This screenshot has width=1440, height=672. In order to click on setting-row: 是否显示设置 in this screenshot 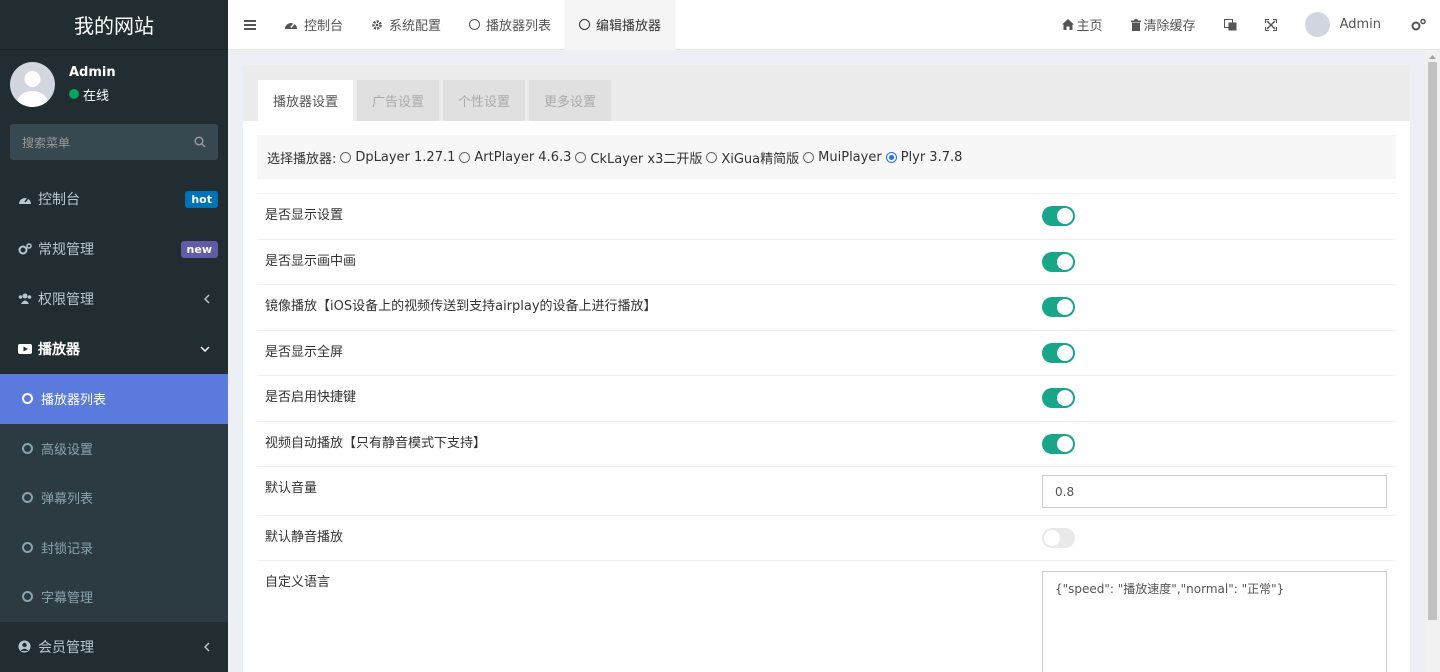, I will do `click(826, 216)`.